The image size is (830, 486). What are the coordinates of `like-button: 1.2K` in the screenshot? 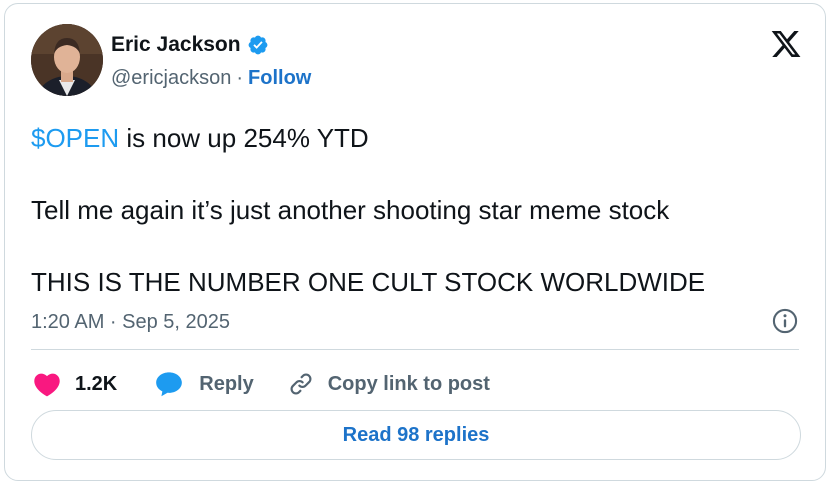 It's located at (75, 384).